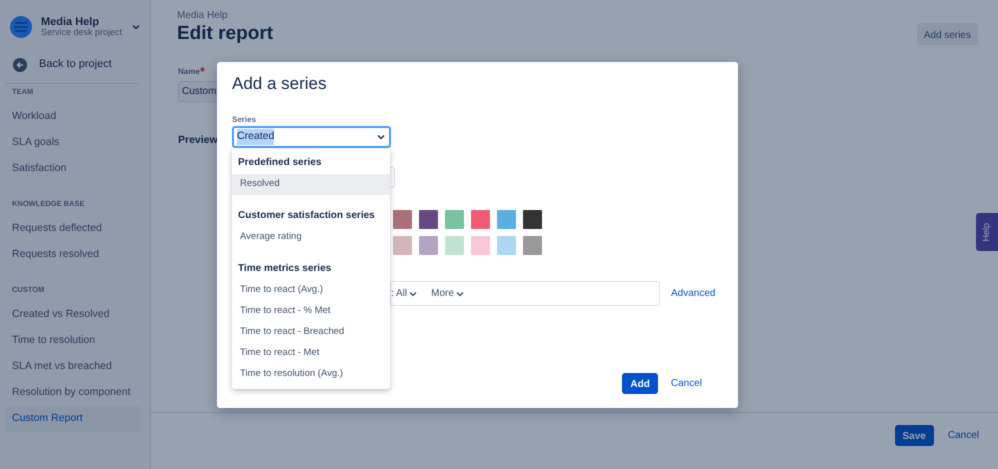  What do you see at coordinates (72, 169) in the screenshot?
I see `sidebar-item: Satisfaction` at bounding box center [72, 169].